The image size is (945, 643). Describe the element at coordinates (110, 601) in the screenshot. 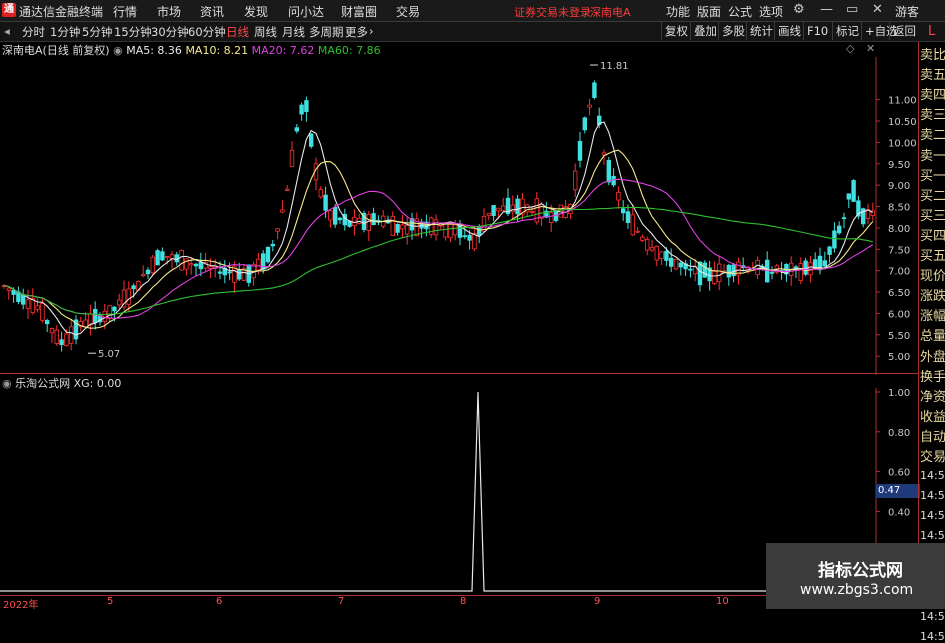

I see `x-tick-may: 5` at that location.